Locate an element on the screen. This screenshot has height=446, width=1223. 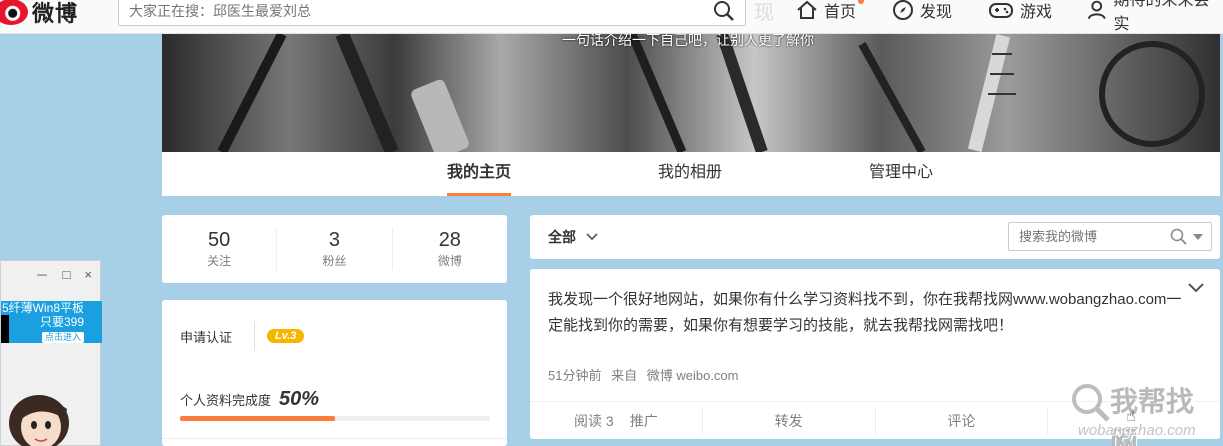
nav-user-profile: 期待的未来会实 is located at coordinates (1154, 16).